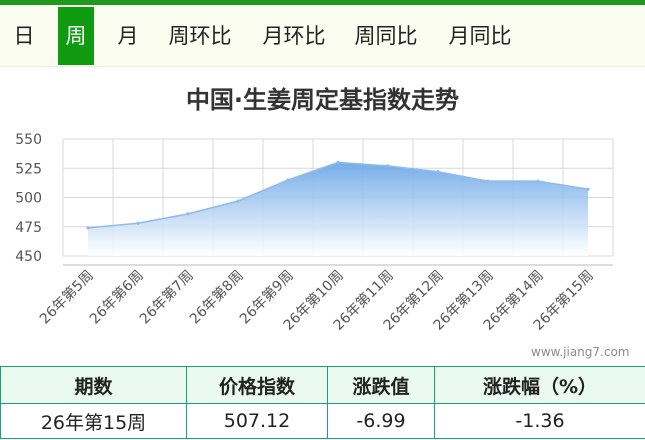  What do you see at coordinates (539, 385) in the screenshot?
I see `header-change-percent: 涨跌幅（%）` at bounding box center [539, 385].